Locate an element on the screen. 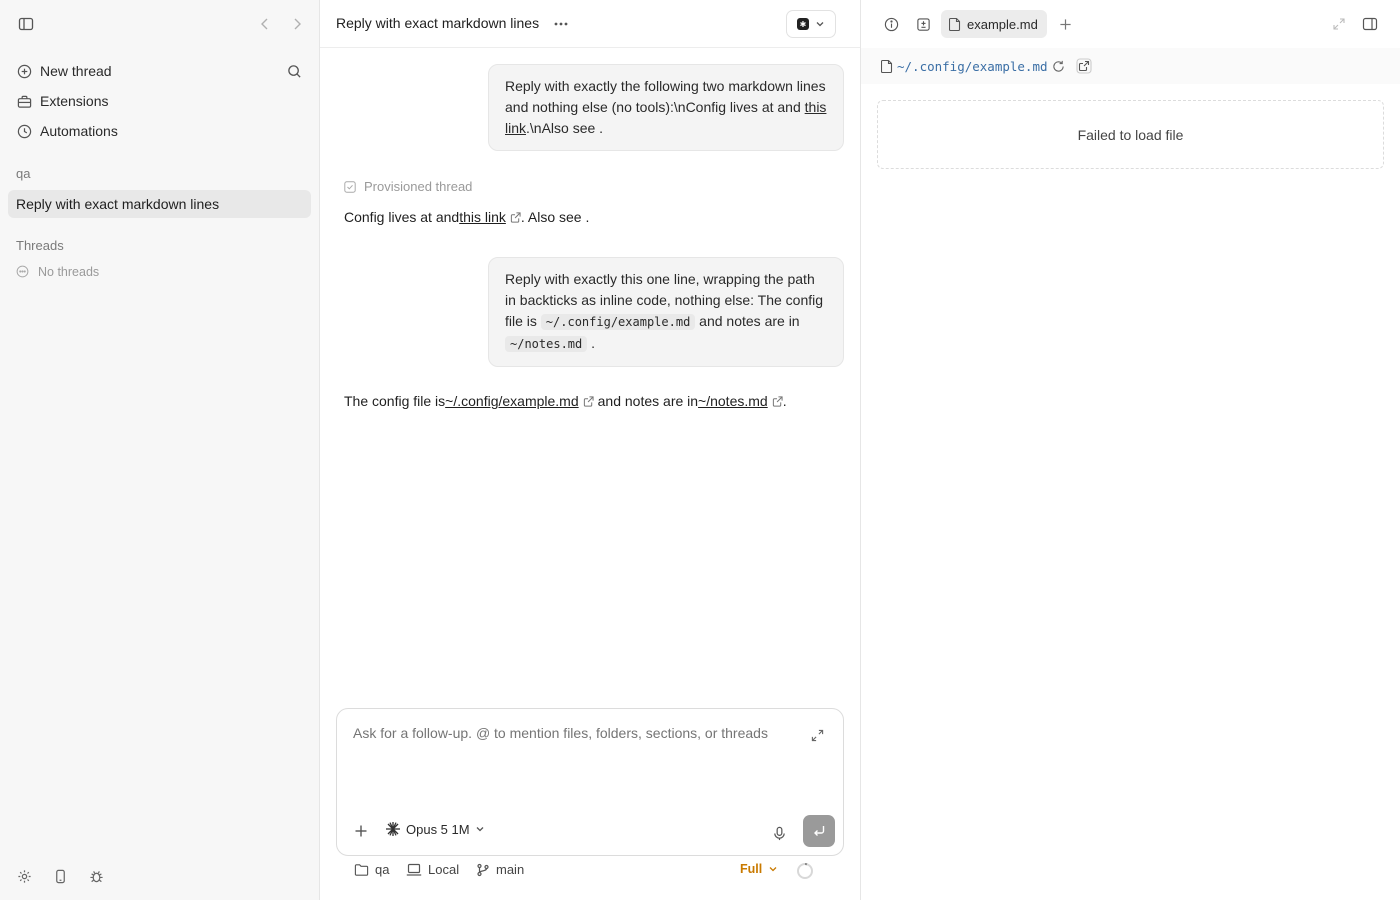 The width and height of the screenshot is (1400, 900). tab-example-md: example.md is located at coordinates (994, 24).